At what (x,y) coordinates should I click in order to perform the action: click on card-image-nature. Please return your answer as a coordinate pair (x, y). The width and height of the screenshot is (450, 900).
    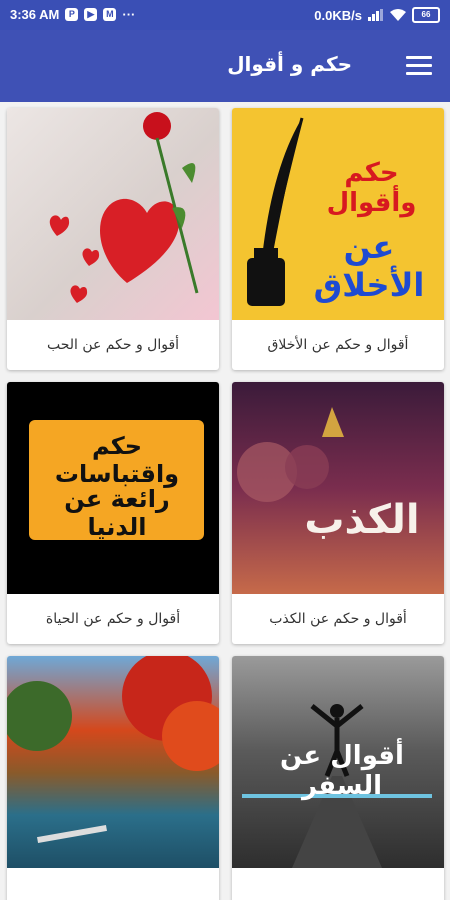
    Looking at the image, I should click on (113, 762).